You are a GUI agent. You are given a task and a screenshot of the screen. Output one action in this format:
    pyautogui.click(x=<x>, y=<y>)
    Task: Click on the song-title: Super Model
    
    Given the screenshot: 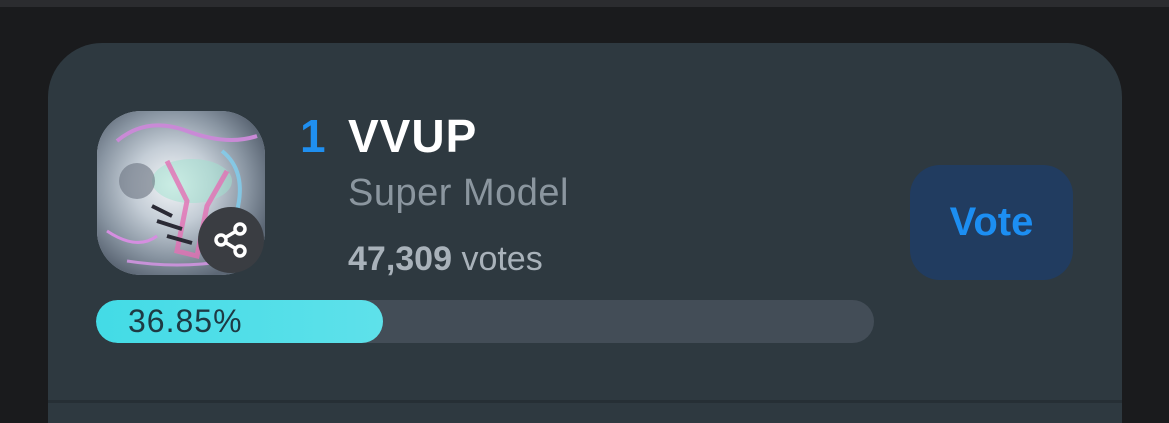 What is the action you would take?
    pyautogui.click(x=458, y=193)
    